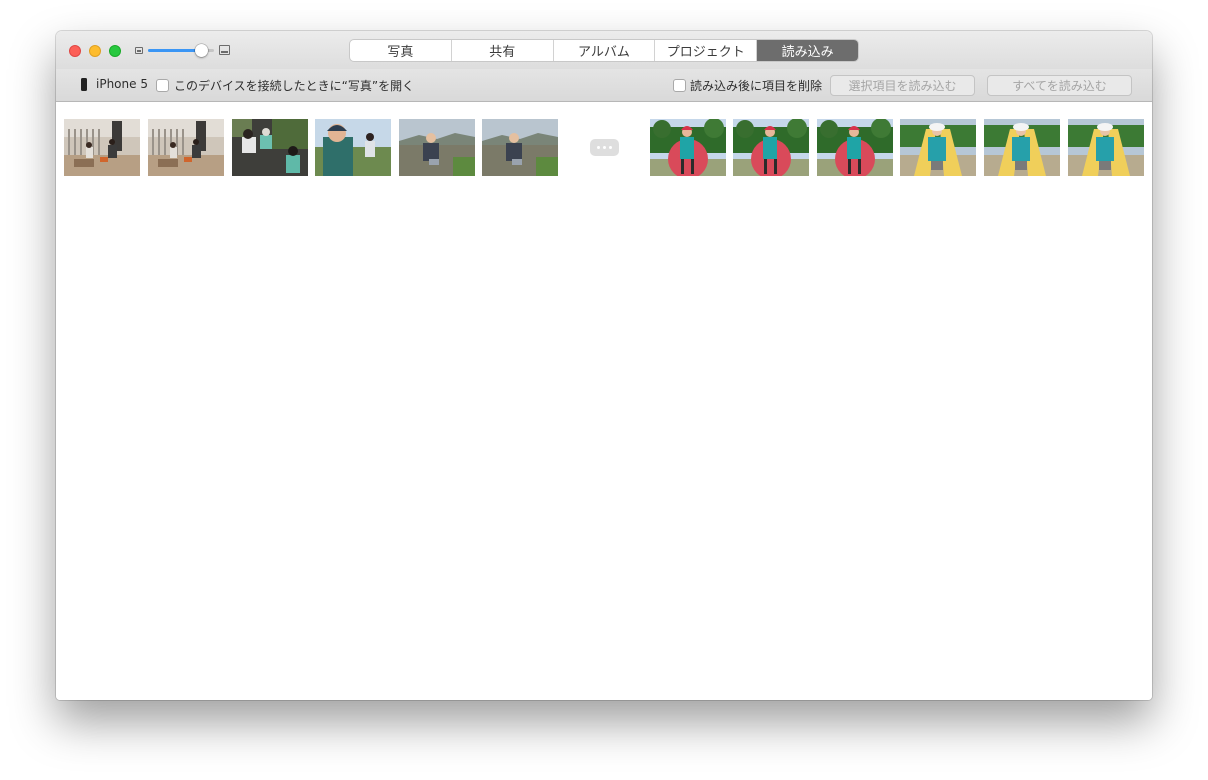  I want to click on tab-projects: プロジェクト, so click(706, 50).